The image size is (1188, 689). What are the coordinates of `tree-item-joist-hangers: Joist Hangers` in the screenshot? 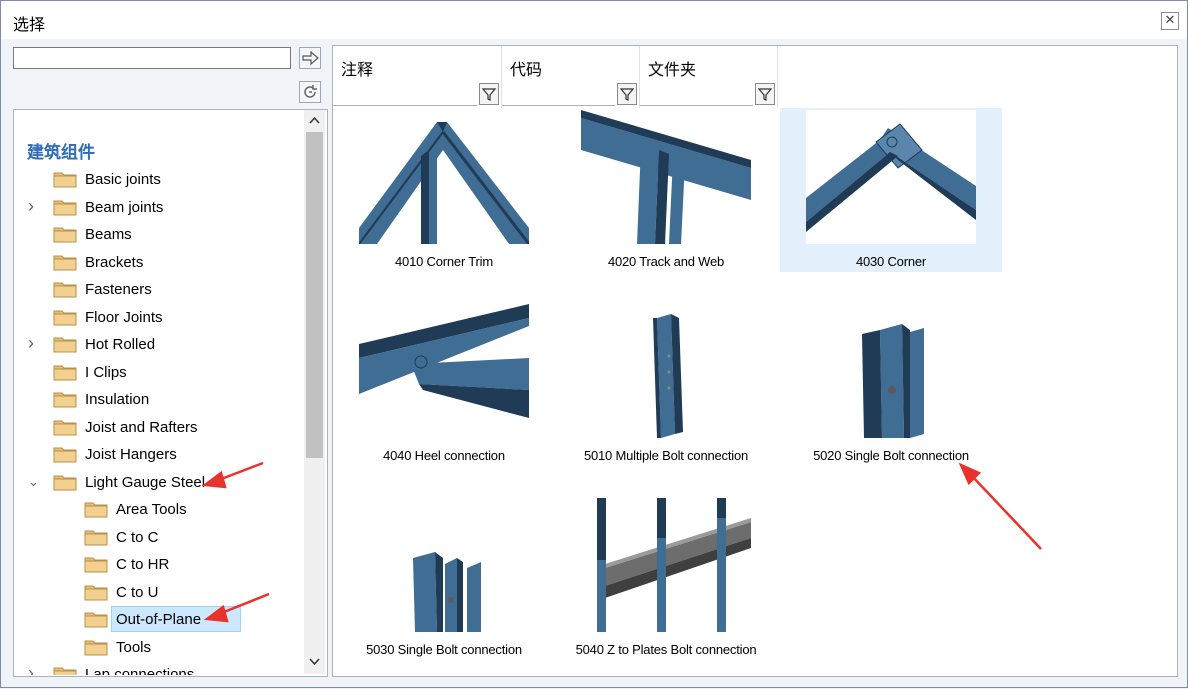 It's located at (158, 455).